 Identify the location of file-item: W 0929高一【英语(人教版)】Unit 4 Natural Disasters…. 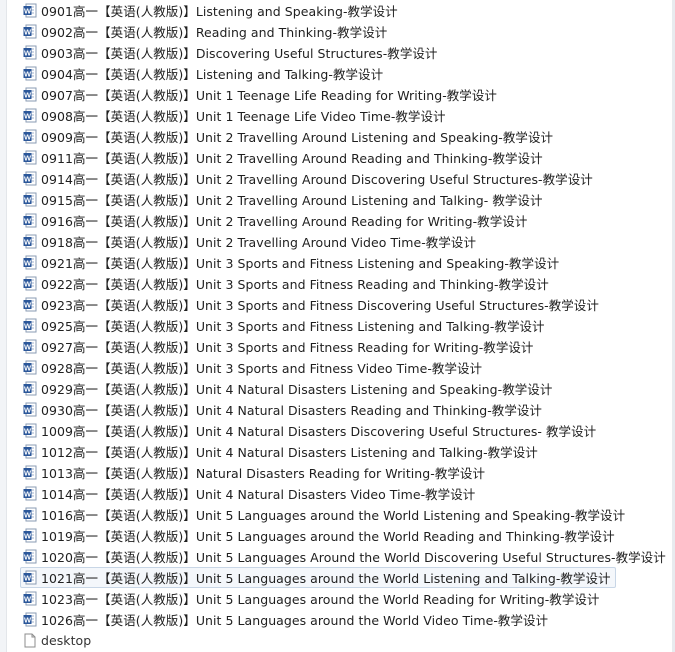
(342, 388).